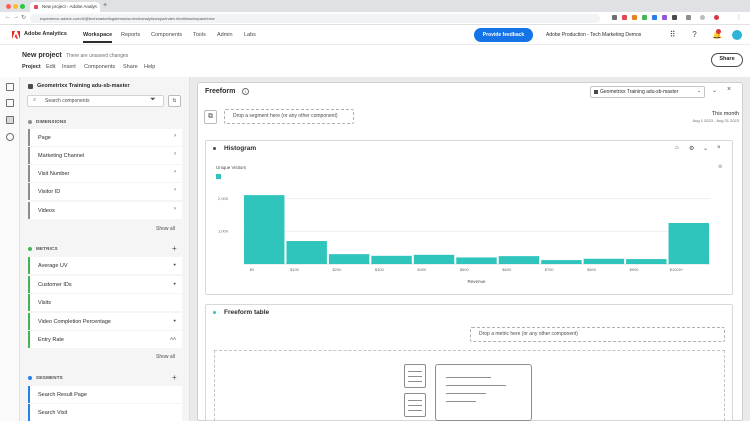 Image resolution: width=750 pixels, height=421 pixels. Describe the element at coordinates (503, 35) in the screenshot. I see `provide-feedback-button: Provide feedback` at that location.